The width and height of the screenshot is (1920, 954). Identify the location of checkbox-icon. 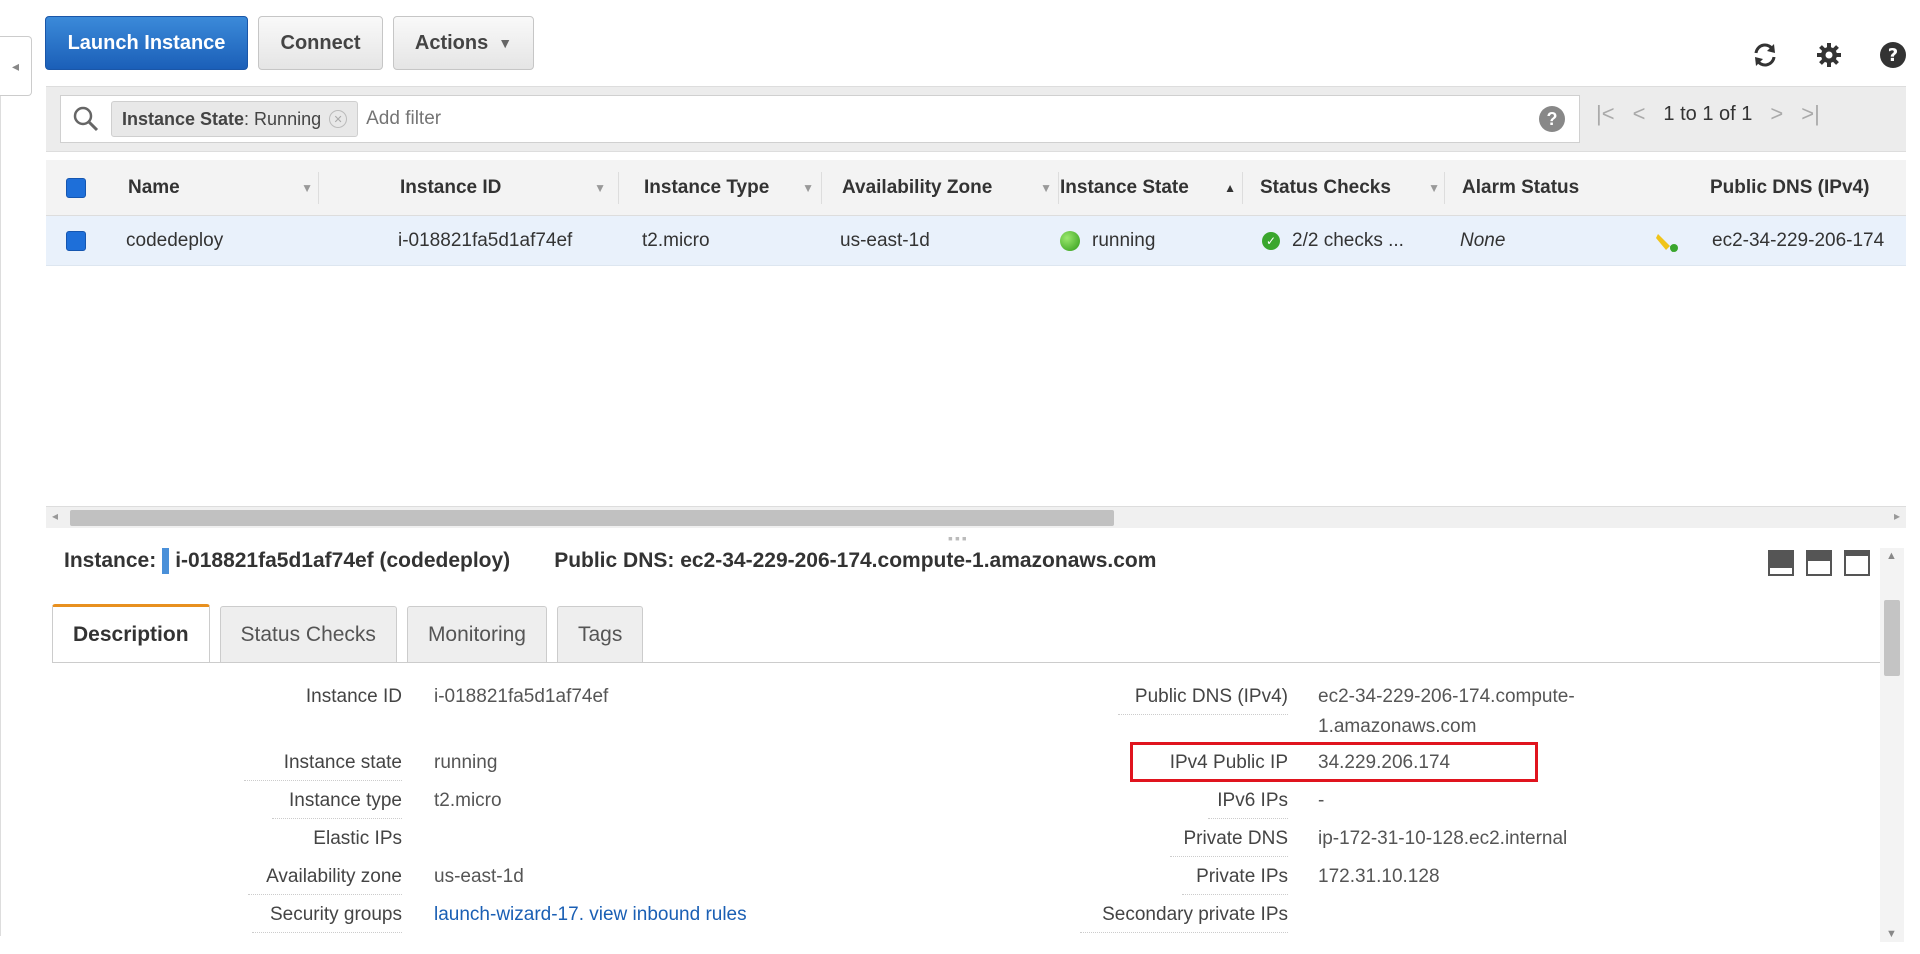
(76, 240).